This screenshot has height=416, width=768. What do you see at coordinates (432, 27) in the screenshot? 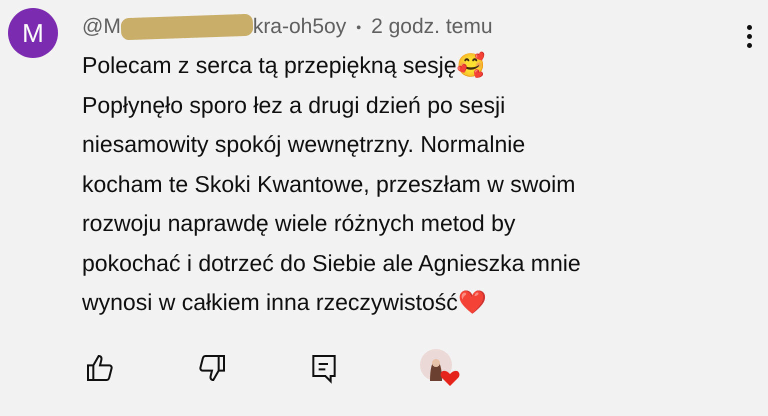
I see `comment-time: 2 godz. temu` at bounding box center [432, 27].